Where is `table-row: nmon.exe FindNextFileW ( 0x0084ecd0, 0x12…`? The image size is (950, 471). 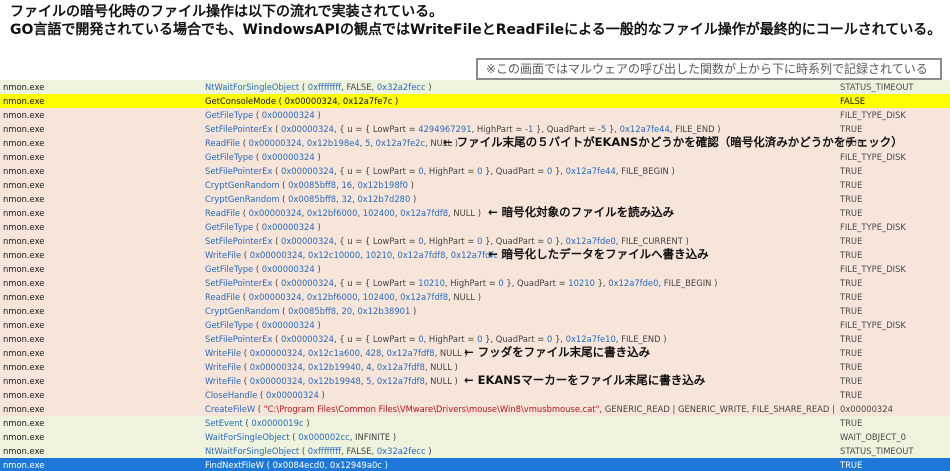 table-row: nmon.exe FindNextFileW ( 0x0084ecd0, 0x12… is located at coordinates (475, 464).